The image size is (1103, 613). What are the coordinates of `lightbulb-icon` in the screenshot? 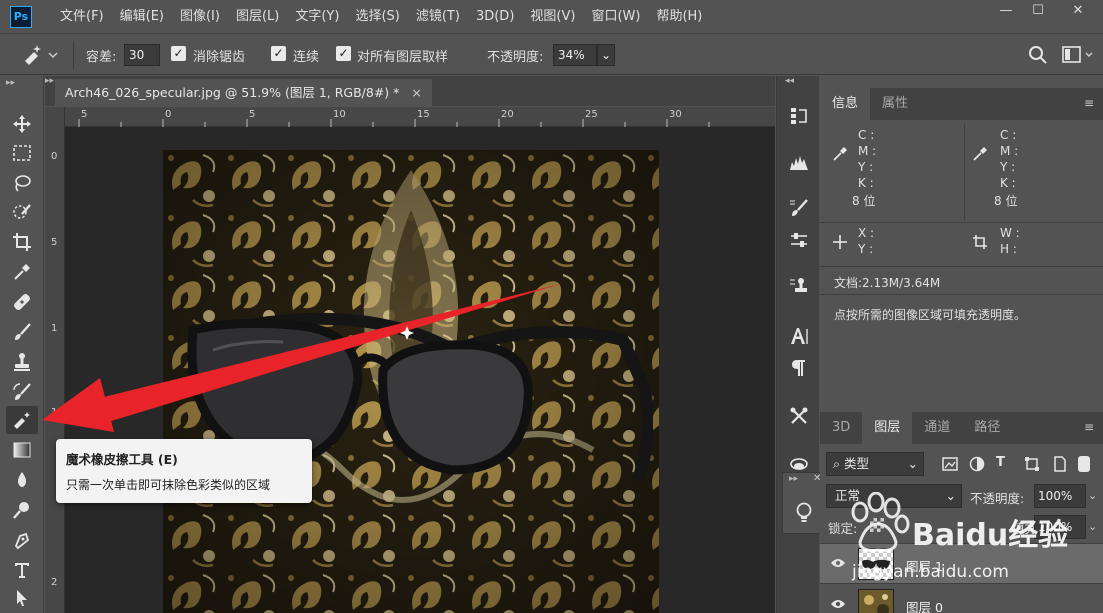 It's located at (804, 515).